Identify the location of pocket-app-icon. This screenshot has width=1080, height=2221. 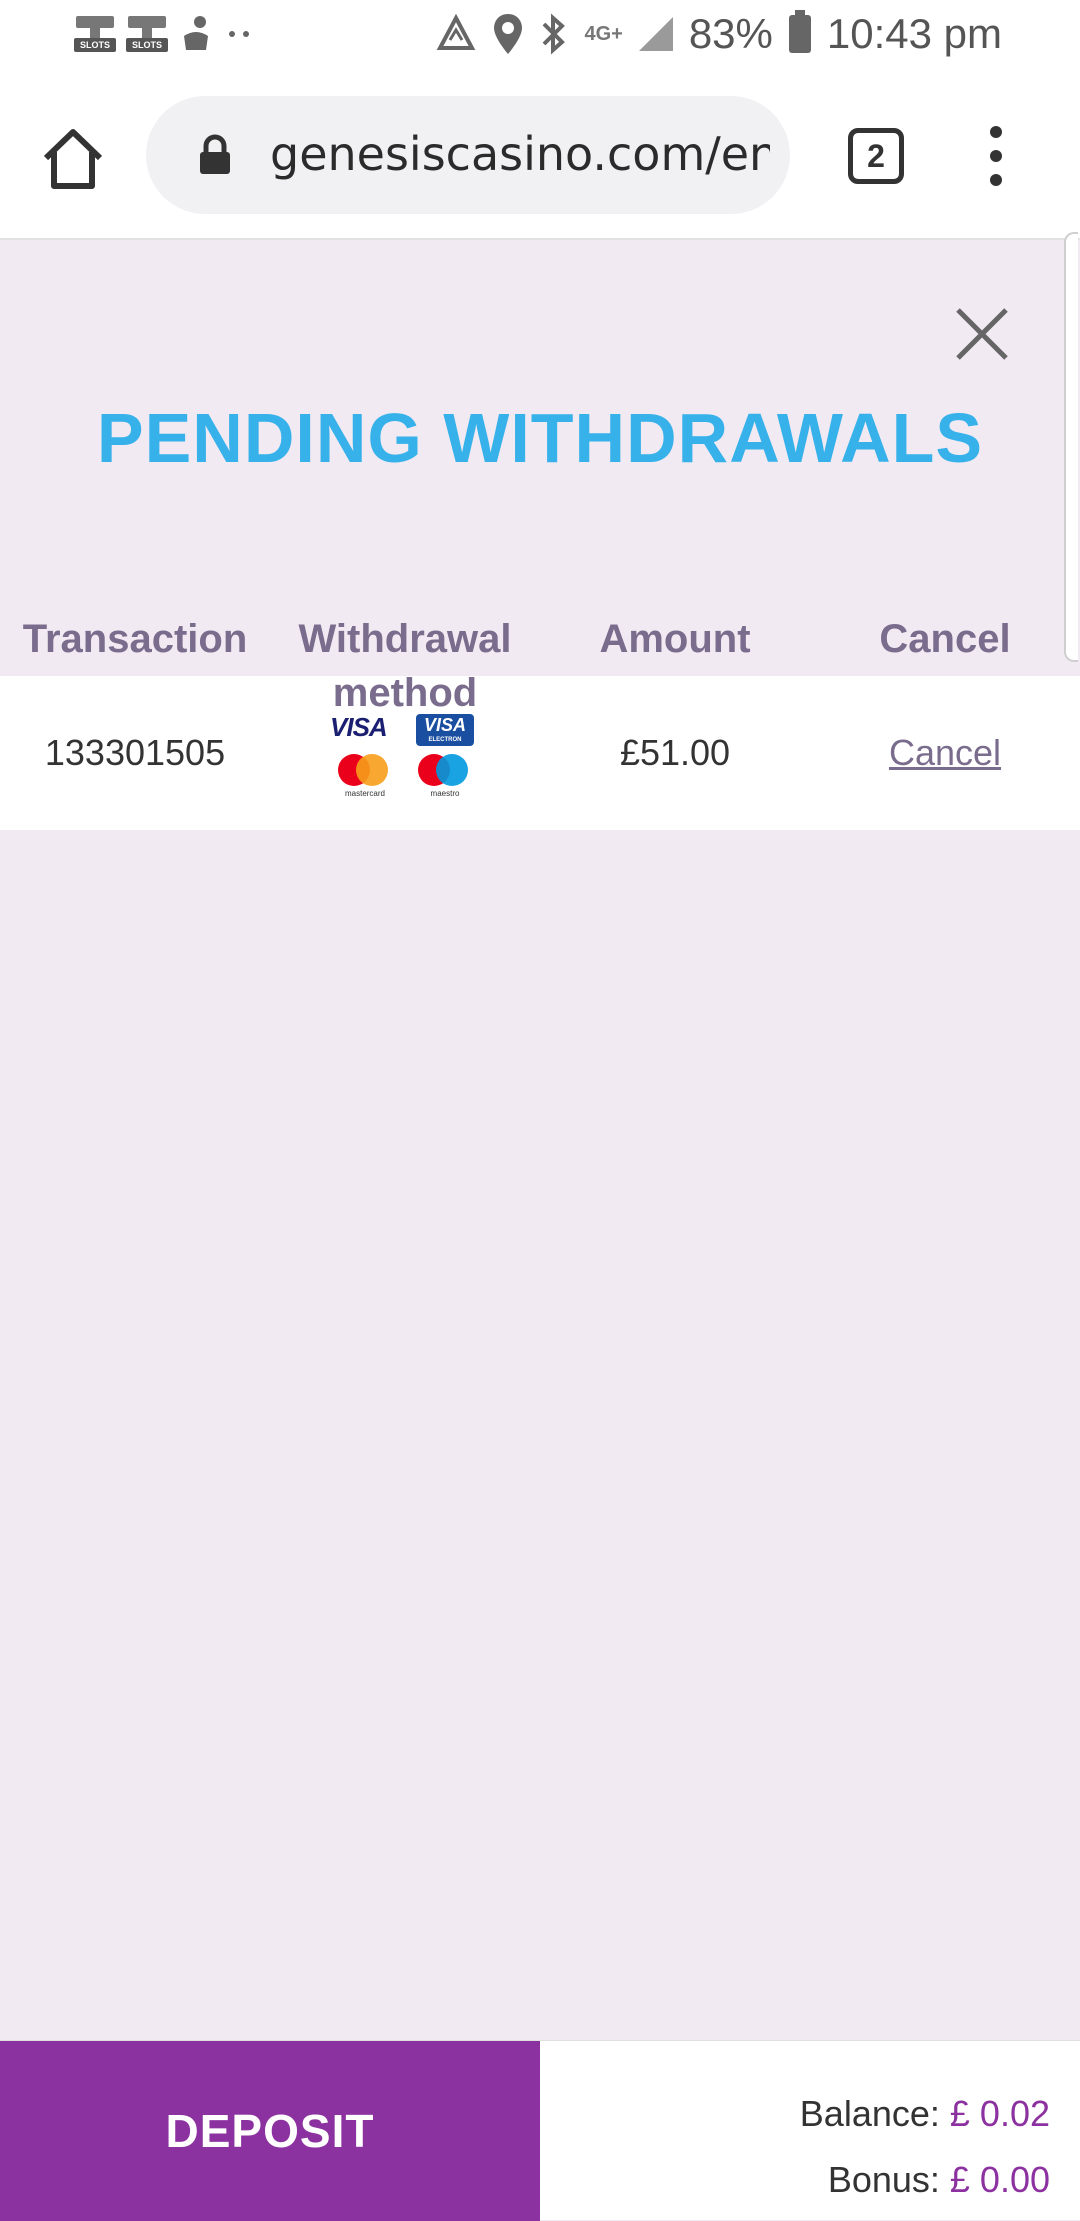
(196, 33).